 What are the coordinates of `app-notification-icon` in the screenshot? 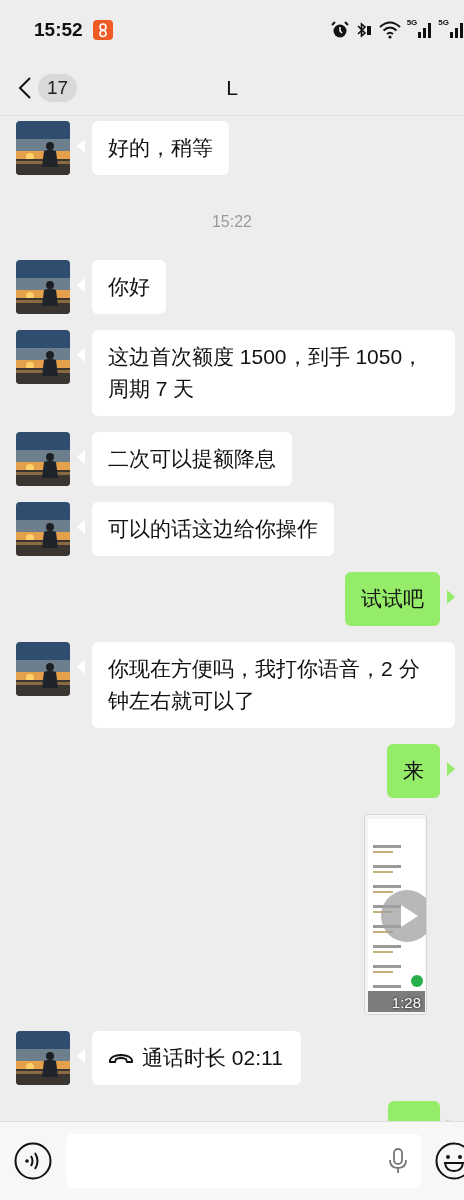 It's located at (102, 30).